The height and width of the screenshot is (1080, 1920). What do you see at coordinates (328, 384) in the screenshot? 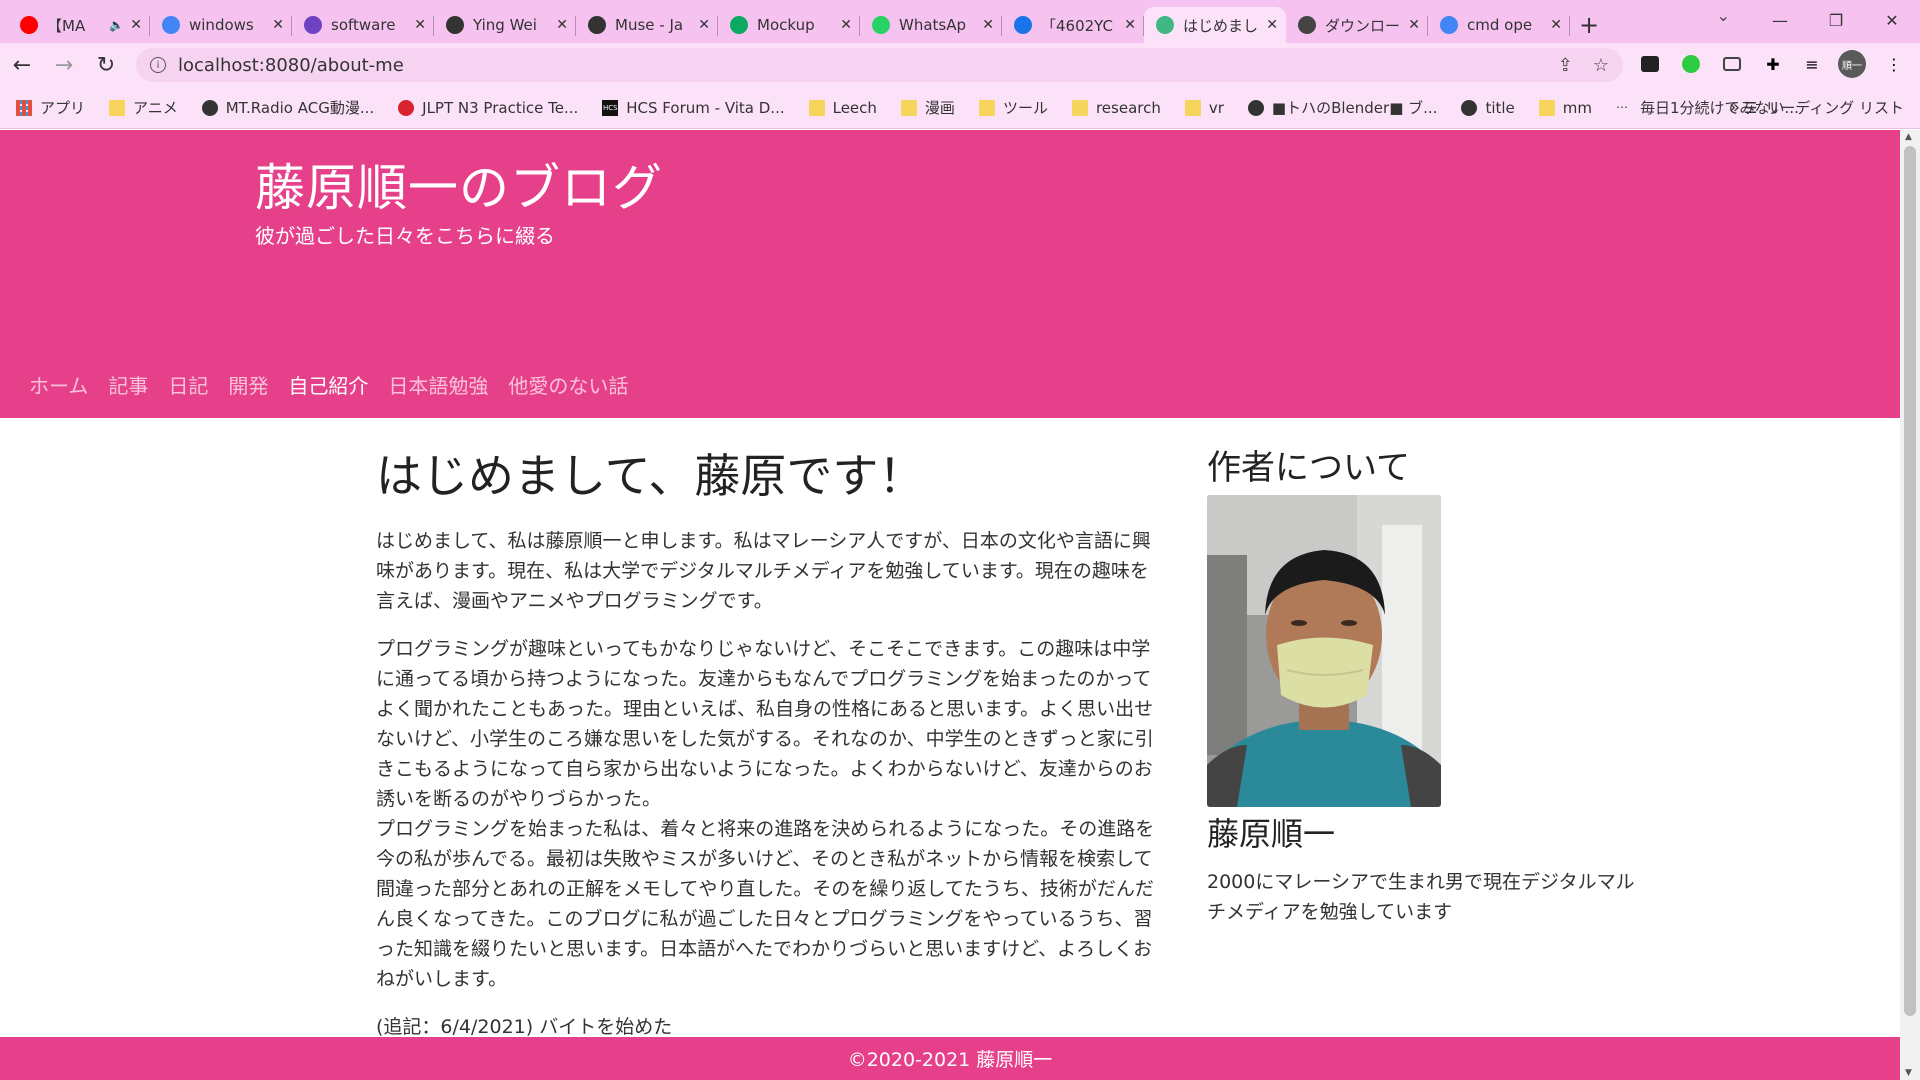
I see `nav-link: 自己紹介` at bounding box center [328, 384].